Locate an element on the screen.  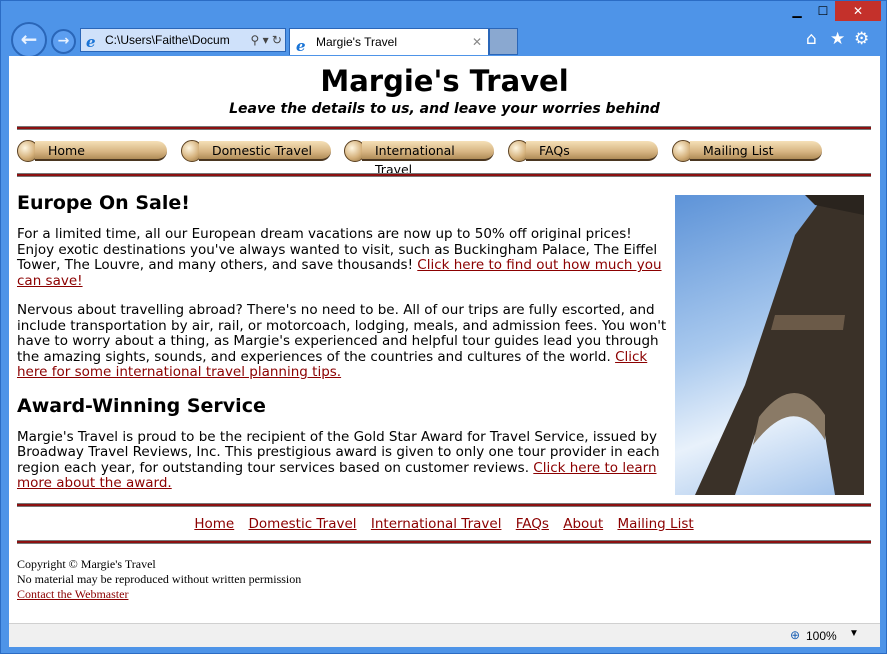
footer-link-home: Home is located at coordinates (214, 524).